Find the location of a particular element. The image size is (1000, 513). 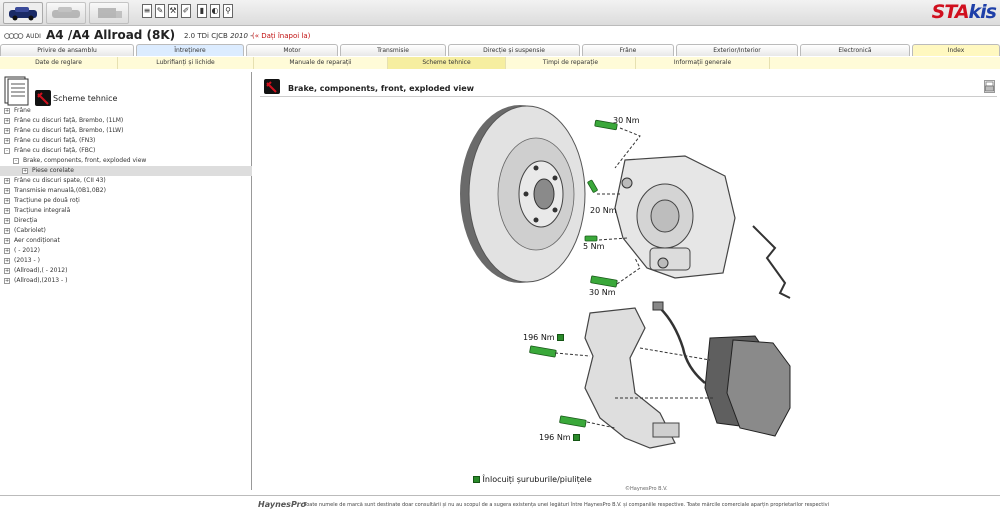

brake-pads is located at coordinates (747, 386).